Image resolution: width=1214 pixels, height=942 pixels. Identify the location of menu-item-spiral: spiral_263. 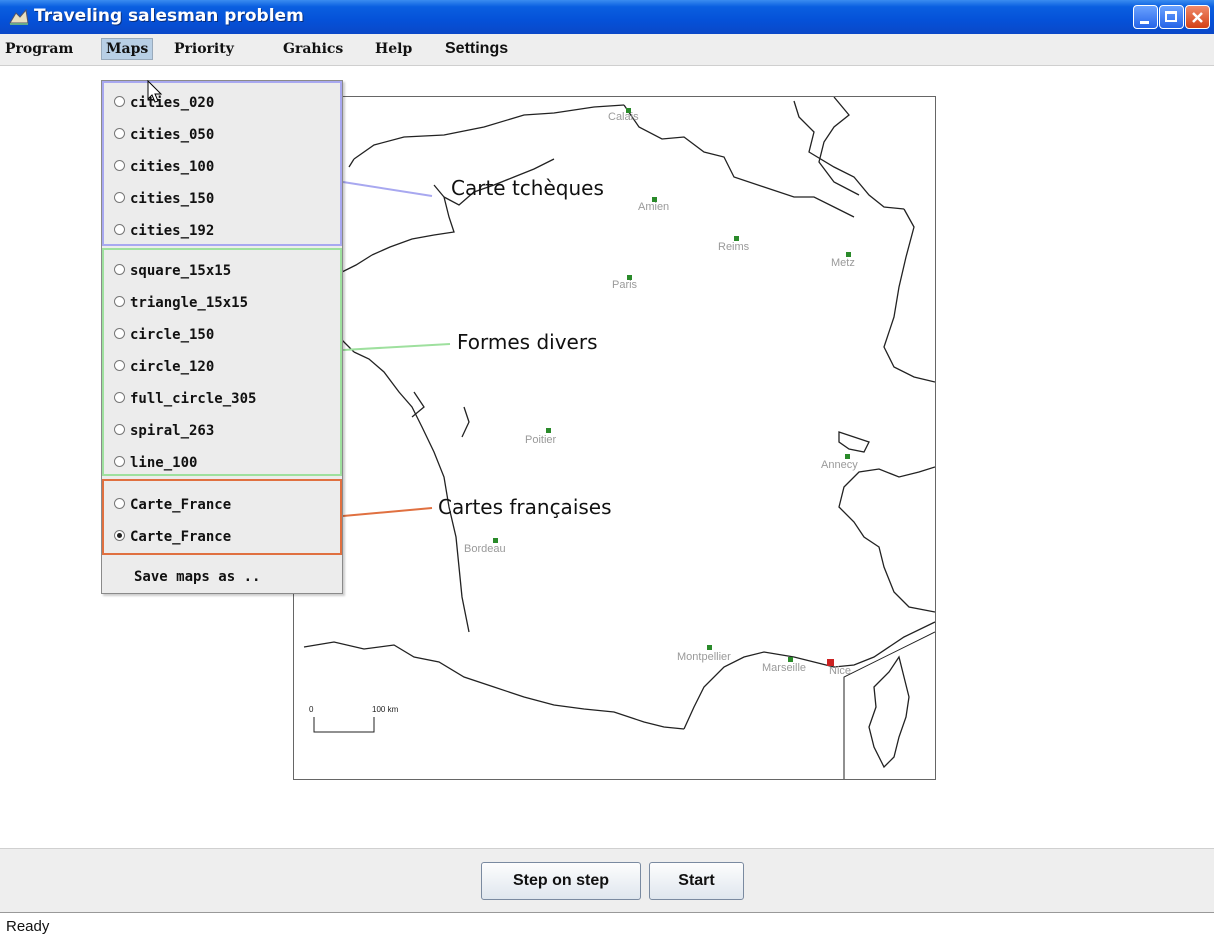
(164, 431).